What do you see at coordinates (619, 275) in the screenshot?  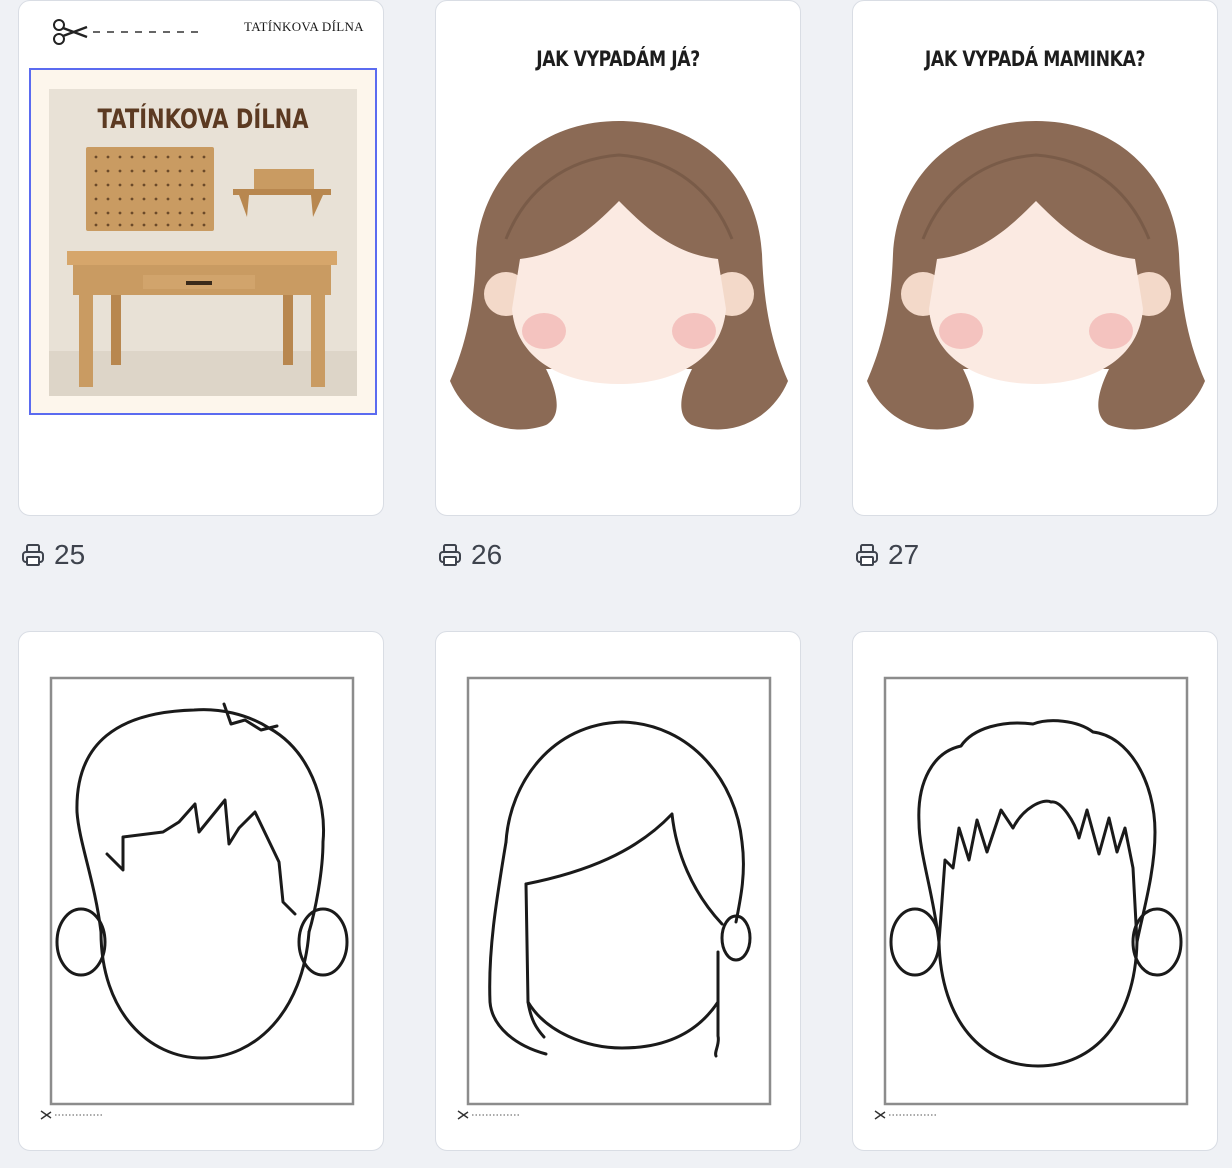 I see `girl-face-illustration` at bounding box center [619, 275].